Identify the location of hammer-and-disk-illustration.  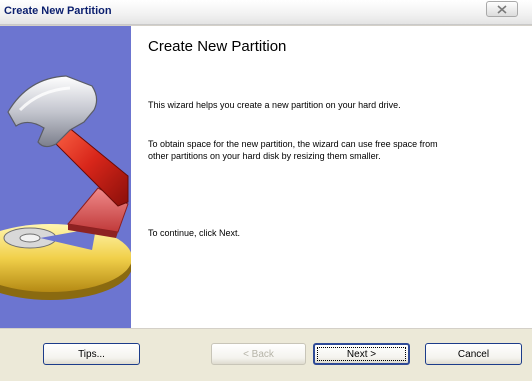
(65, 187).